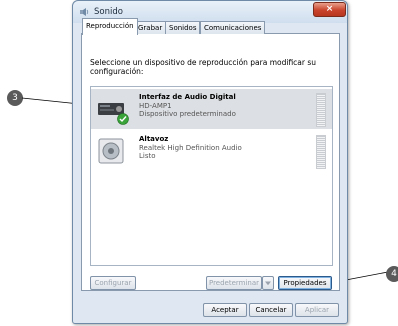 The image size is (398, 326). I want to click on device-status: Dispositivo predeterminado, so click(187, 114).